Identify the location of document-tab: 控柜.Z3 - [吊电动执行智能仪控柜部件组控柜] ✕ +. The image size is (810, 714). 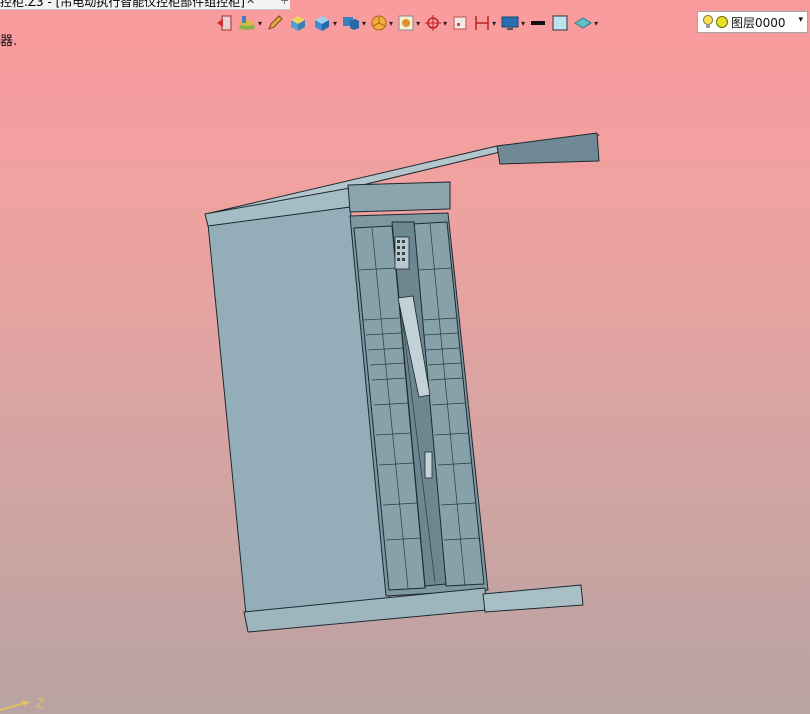
(145, 5).